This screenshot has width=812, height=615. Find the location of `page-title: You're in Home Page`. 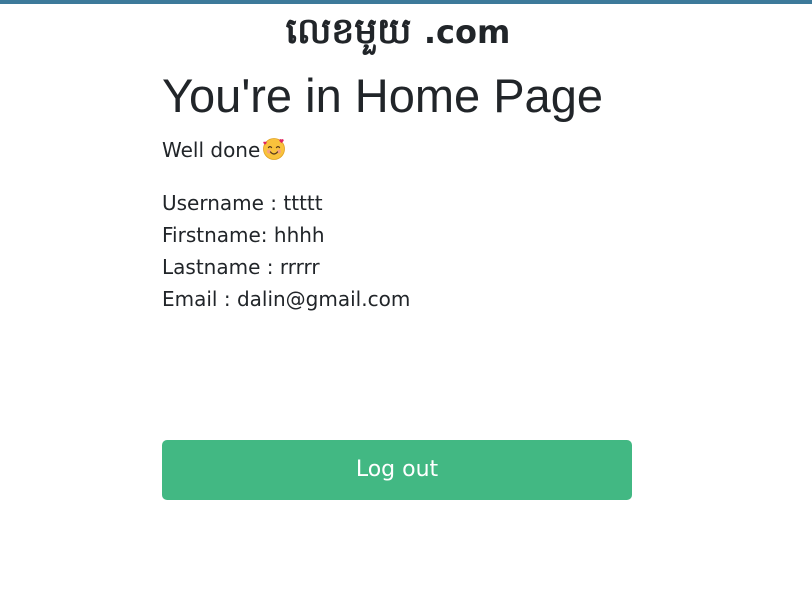

page-title: You're in Home Page is located at coordinates (382, 95).